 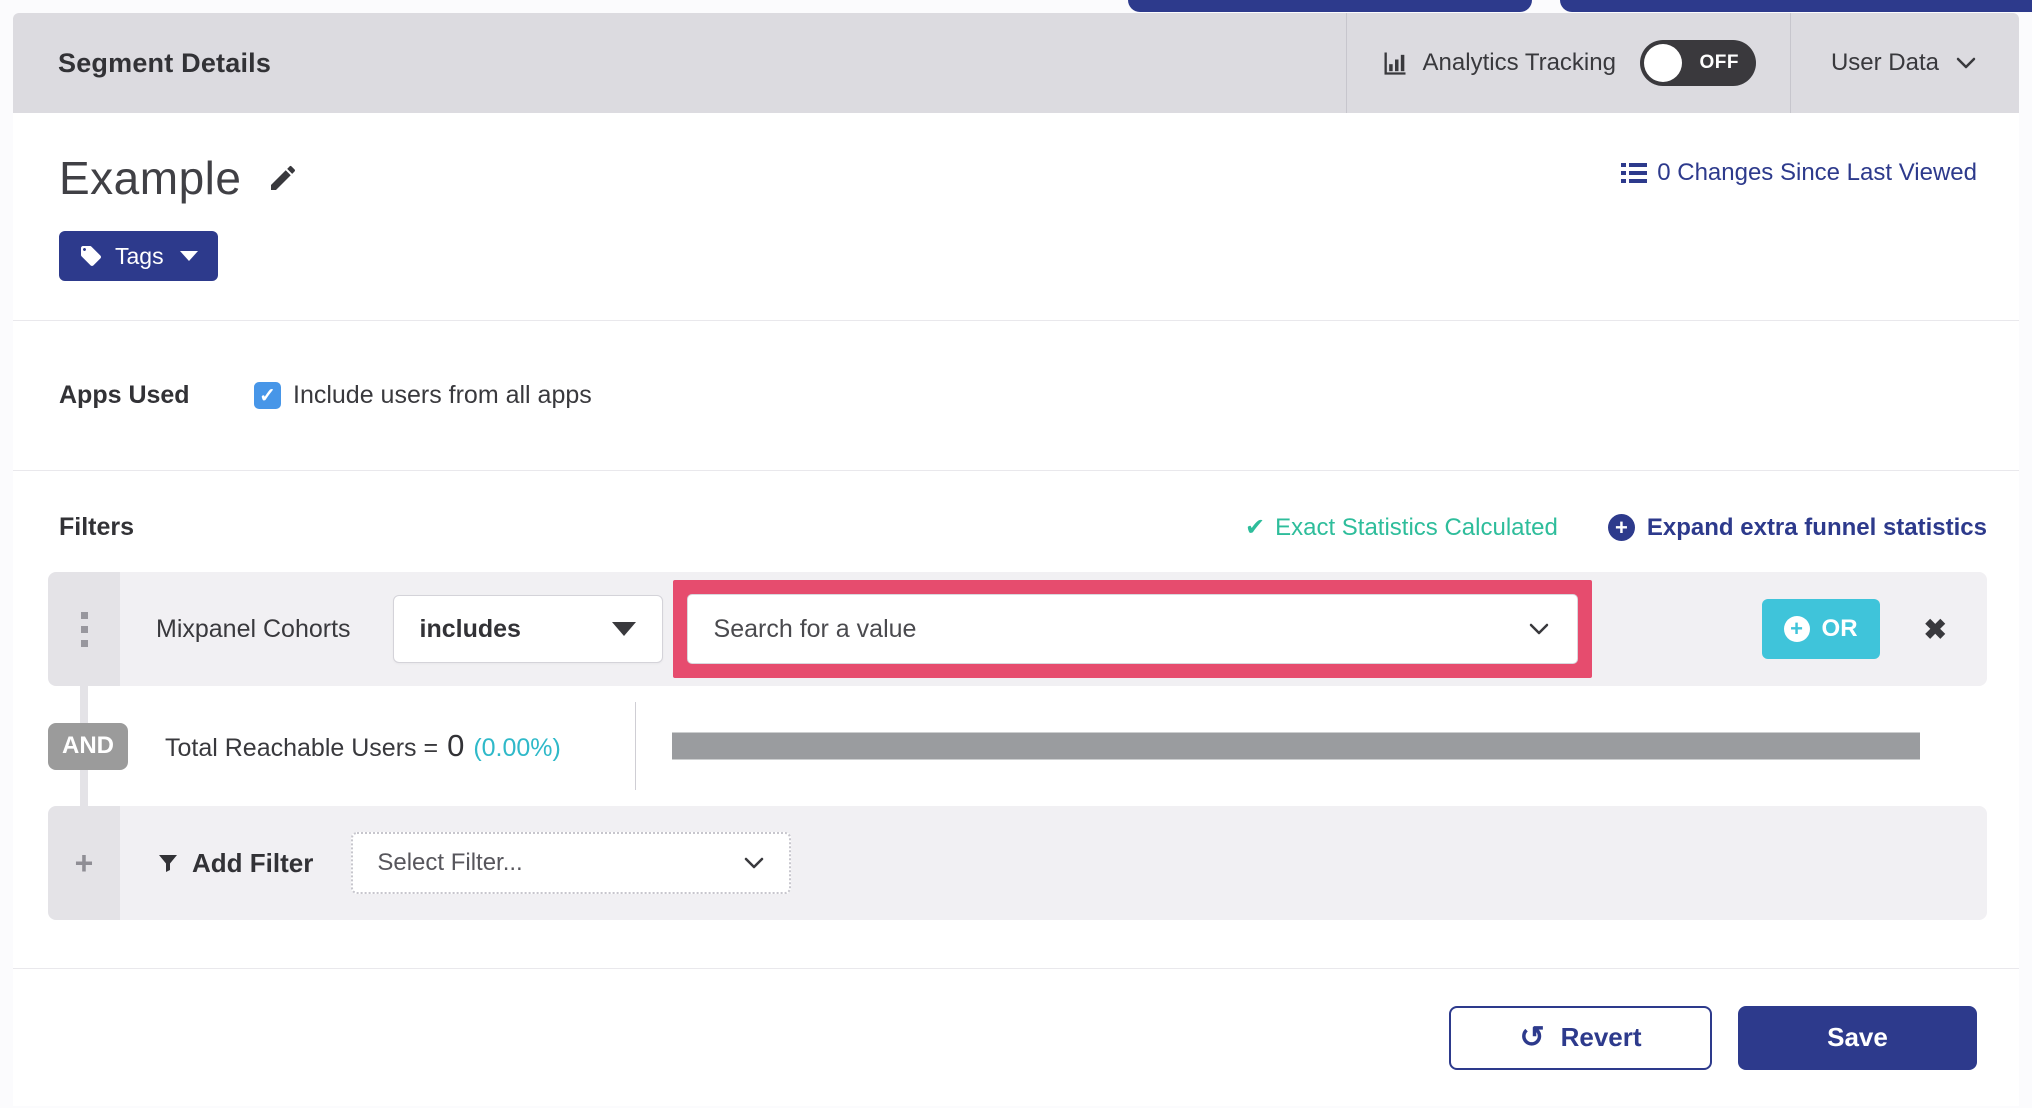 I want to click on revert-button-label: Revert, so click(x=1601, y=1037).